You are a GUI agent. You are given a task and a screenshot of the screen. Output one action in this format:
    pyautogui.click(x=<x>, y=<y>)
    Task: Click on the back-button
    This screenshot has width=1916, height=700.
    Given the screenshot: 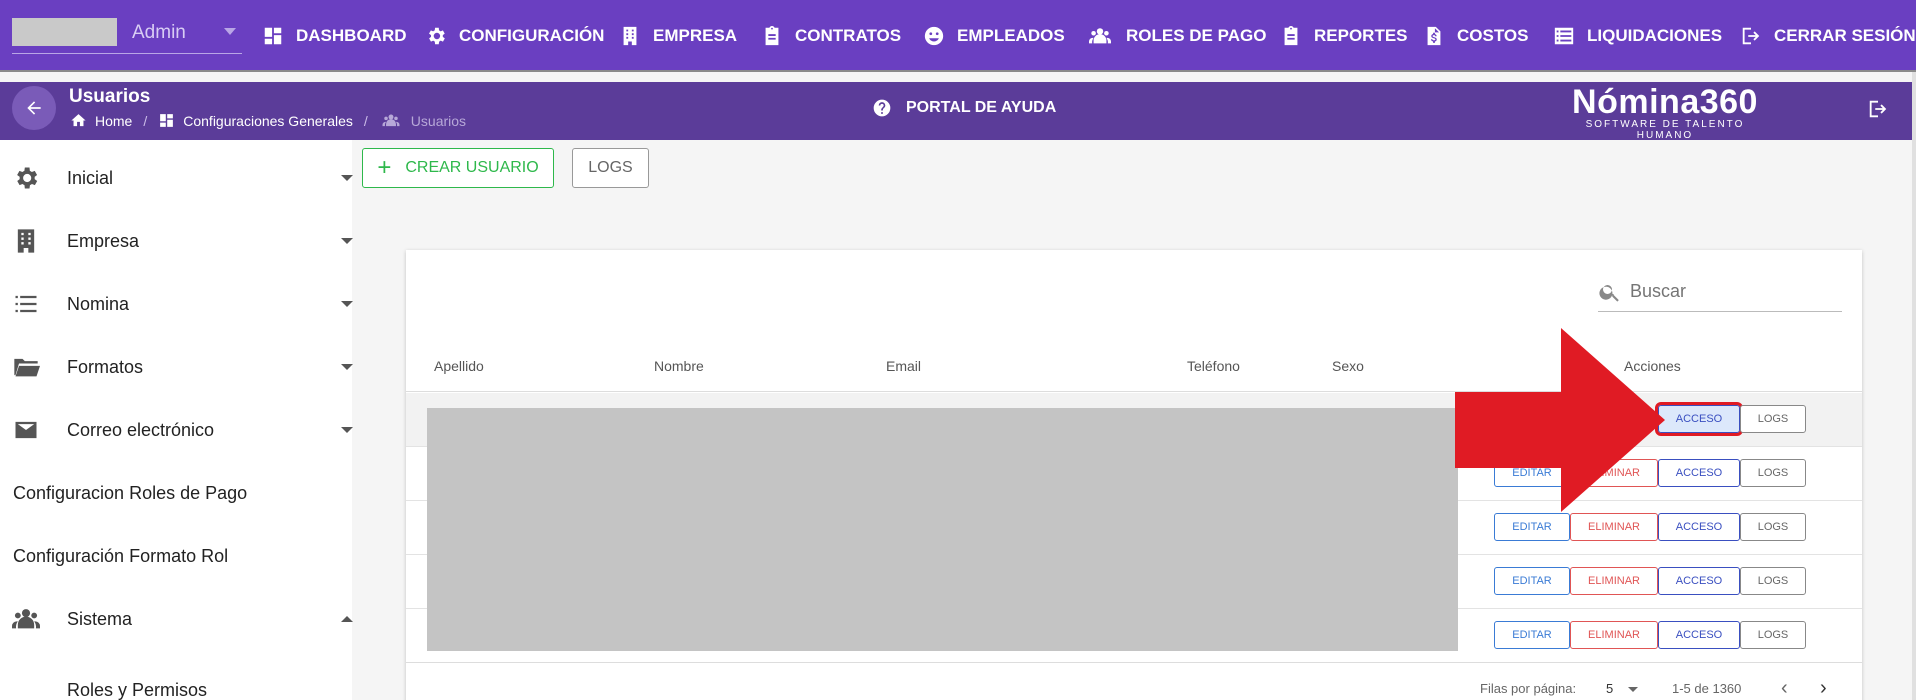 What is the action you would take?
    pyautogui.click(x=34, y=108)
    